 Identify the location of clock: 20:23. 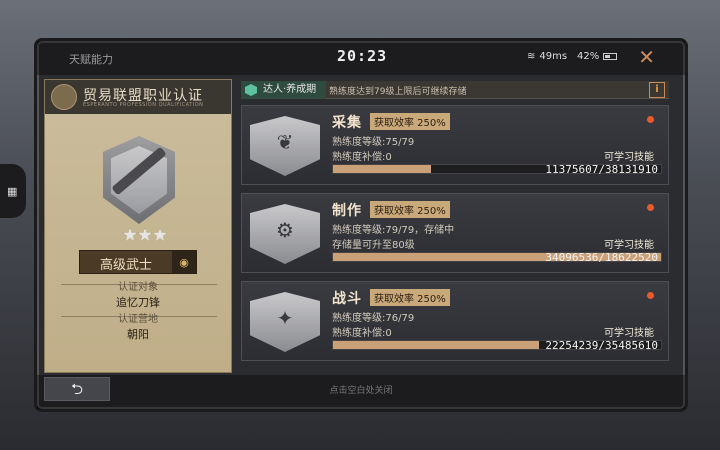
(362, 56).